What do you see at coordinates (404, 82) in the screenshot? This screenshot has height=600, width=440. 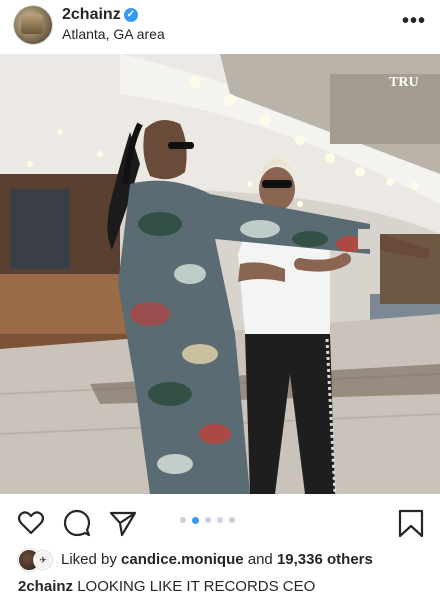 I see `photo-watermark: TRU` at bounding box center [404, 82].